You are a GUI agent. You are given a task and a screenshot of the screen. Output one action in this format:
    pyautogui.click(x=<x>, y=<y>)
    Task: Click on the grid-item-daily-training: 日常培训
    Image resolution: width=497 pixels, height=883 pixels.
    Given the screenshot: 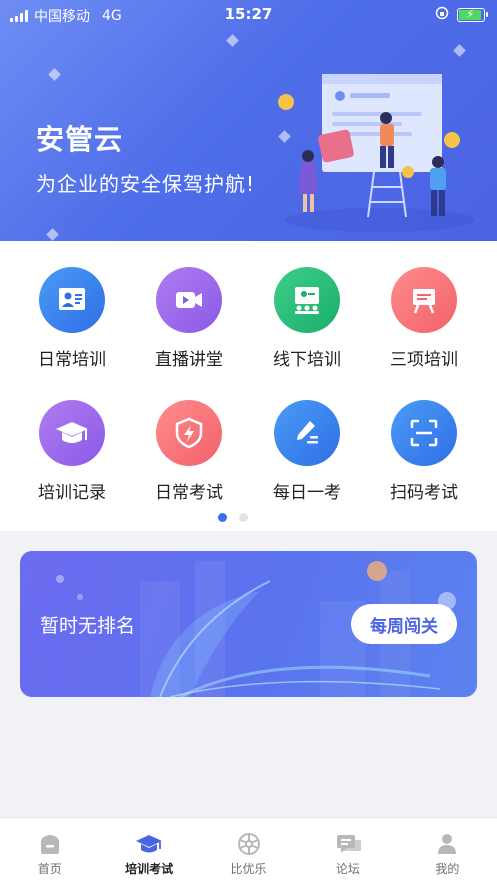 What is the action you would take?
    pyautogui.click(x=72, y=318)
    